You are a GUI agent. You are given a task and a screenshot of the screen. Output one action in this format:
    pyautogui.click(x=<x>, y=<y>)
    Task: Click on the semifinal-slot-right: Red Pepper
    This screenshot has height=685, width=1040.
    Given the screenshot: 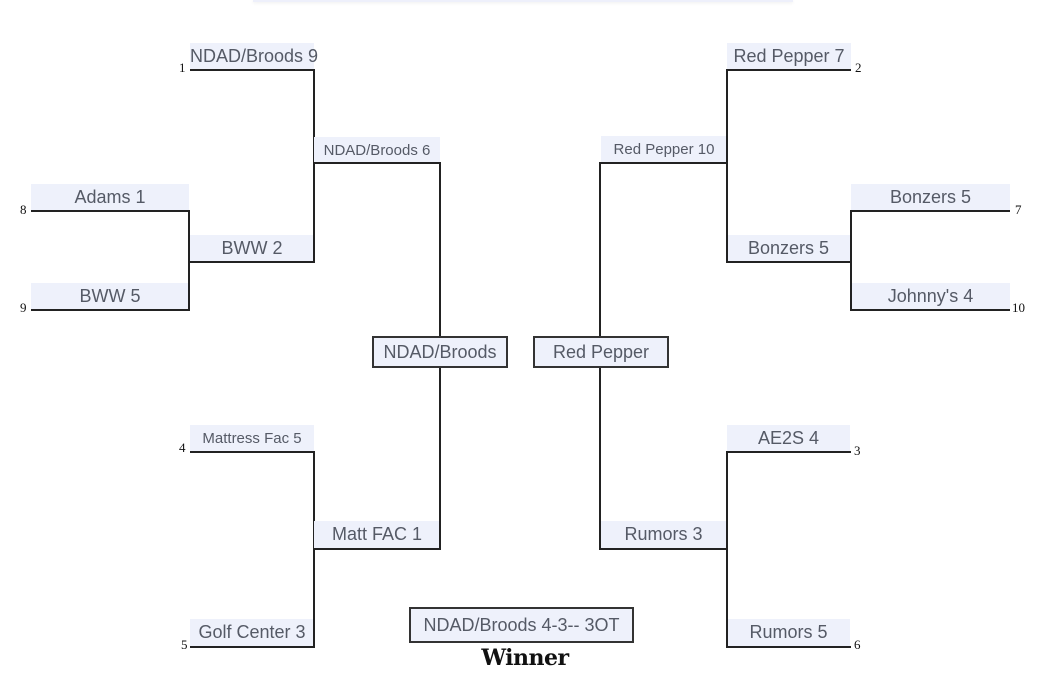 What is the action you would take?
    pyautogui.click(x=601, y=352)
    